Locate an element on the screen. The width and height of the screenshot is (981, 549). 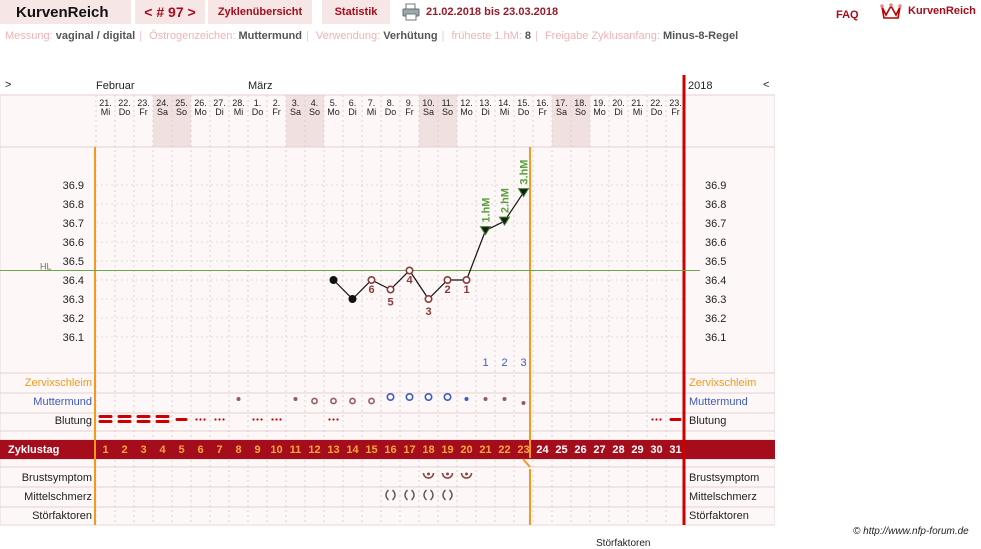
month-label: Februar is located at coordinates (115, 86).